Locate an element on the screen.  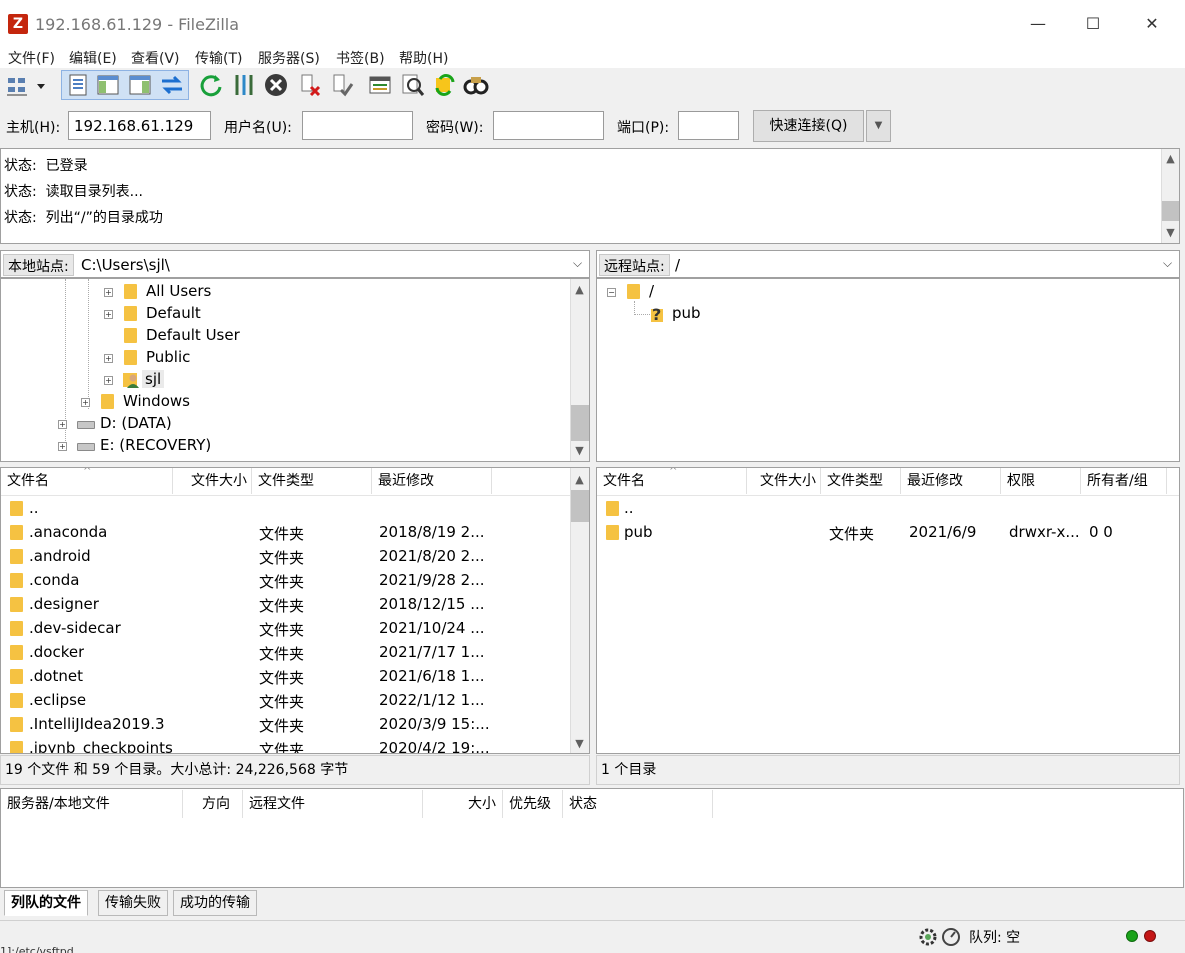
quickconnect-button: 快速连接(Q) is located at coordinates (808, 126).